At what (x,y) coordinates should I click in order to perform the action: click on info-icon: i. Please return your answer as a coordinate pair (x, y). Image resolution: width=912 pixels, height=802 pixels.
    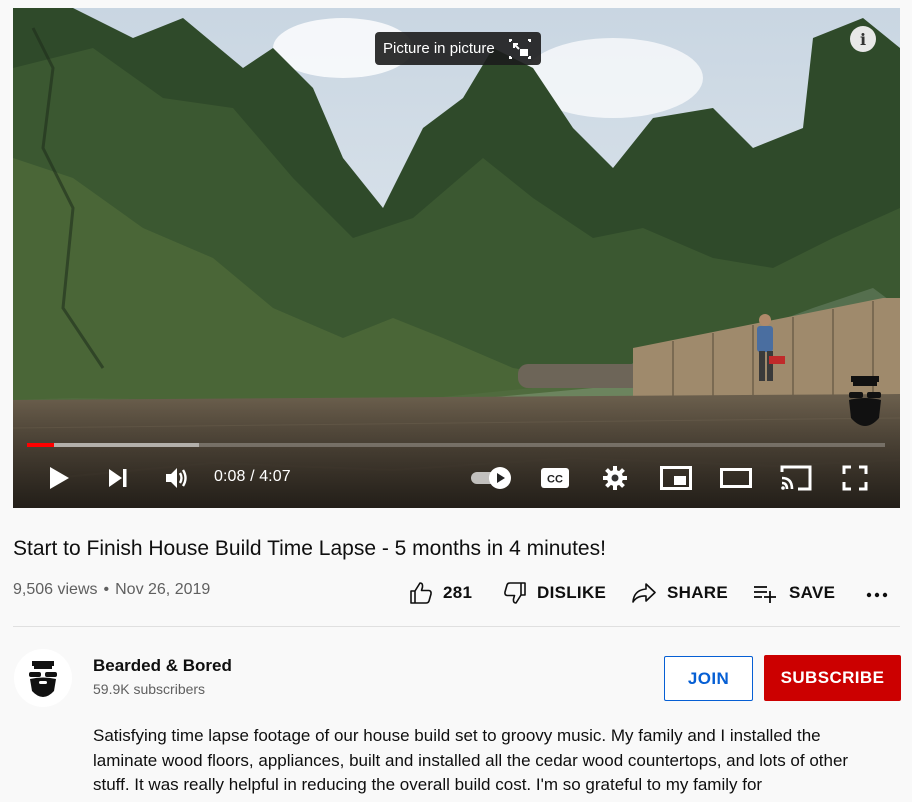
    Looking at the image, I should click on (863, 39).